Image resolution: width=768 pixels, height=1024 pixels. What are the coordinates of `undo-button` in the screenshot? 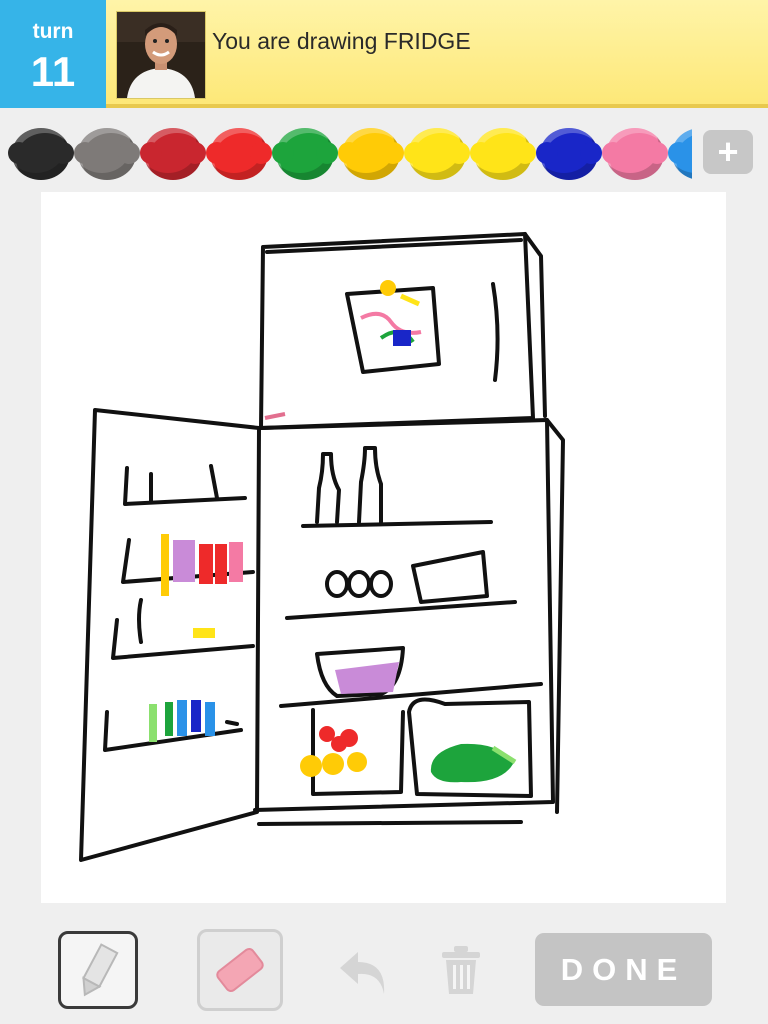 It's located at (364, 970).